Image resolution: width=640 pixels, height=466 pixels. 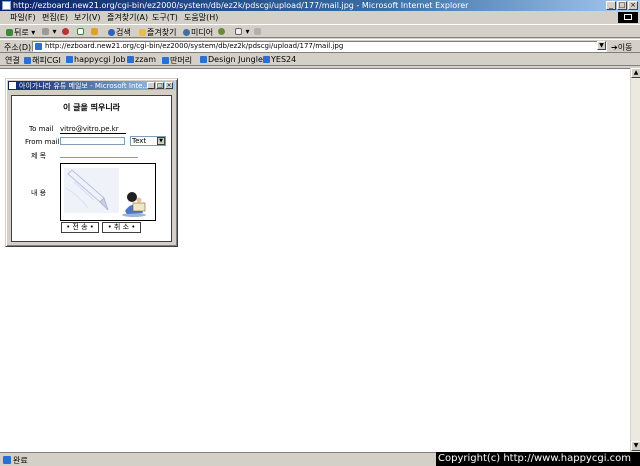 What do you see at coordinates (186, 32) in the screenshot?
I see `media-icon` at bounding box center [186, 32].